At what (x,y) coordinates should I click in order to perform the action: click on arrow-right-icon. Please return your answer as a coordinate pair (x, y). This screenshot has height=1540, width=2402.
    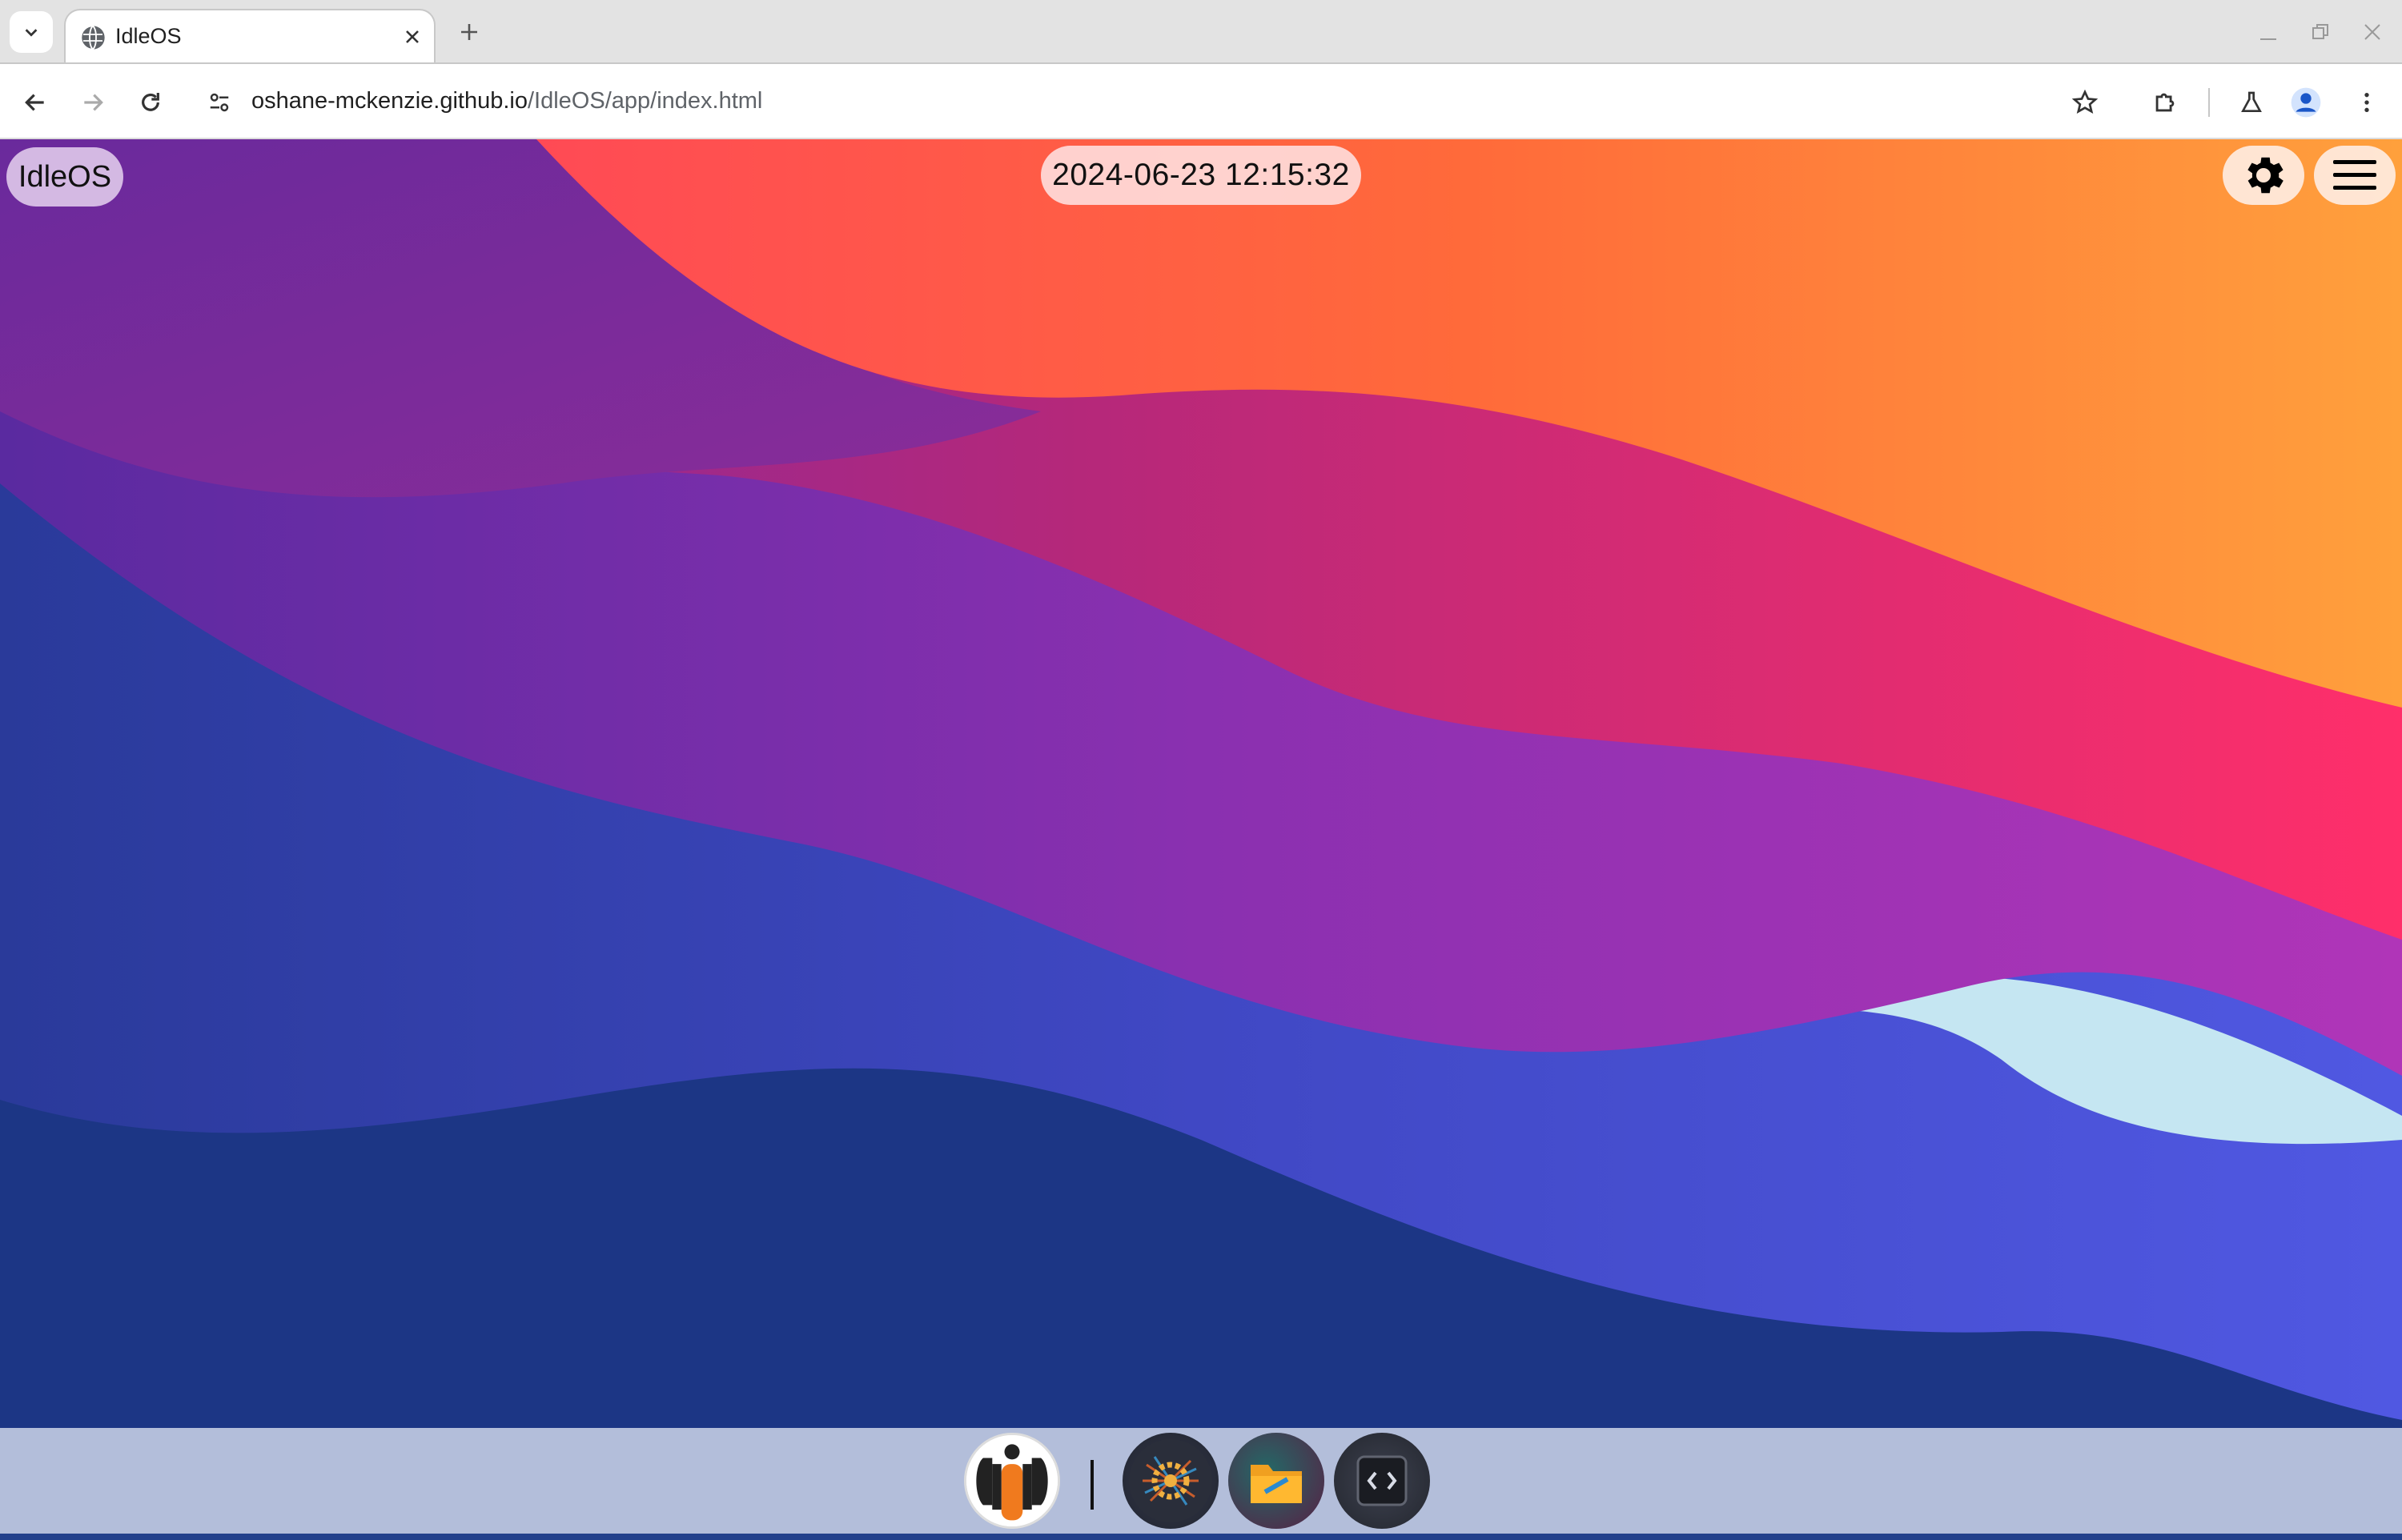
    Looking at the image, I should click on (93, 102).